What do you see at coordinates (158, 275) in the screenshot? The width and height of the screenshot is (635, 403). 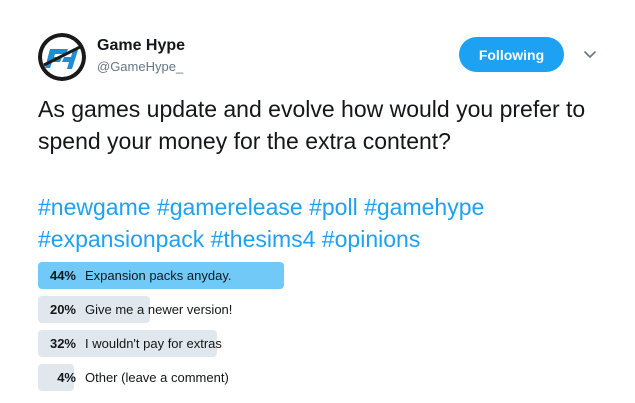 I see `poll-option-label: Expansion packs anyday.` at bounding box center [158, 275].